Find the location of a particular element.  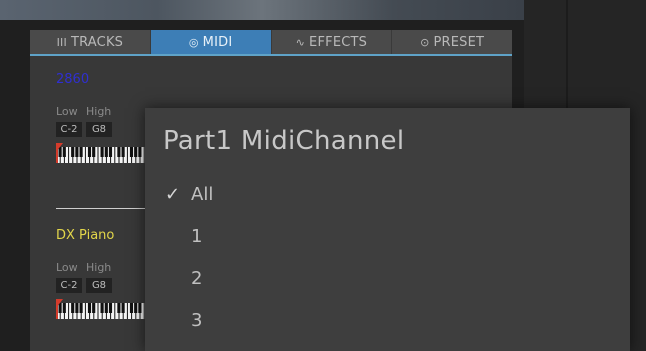

option-1: 1 is located at coordinates (183, 236).